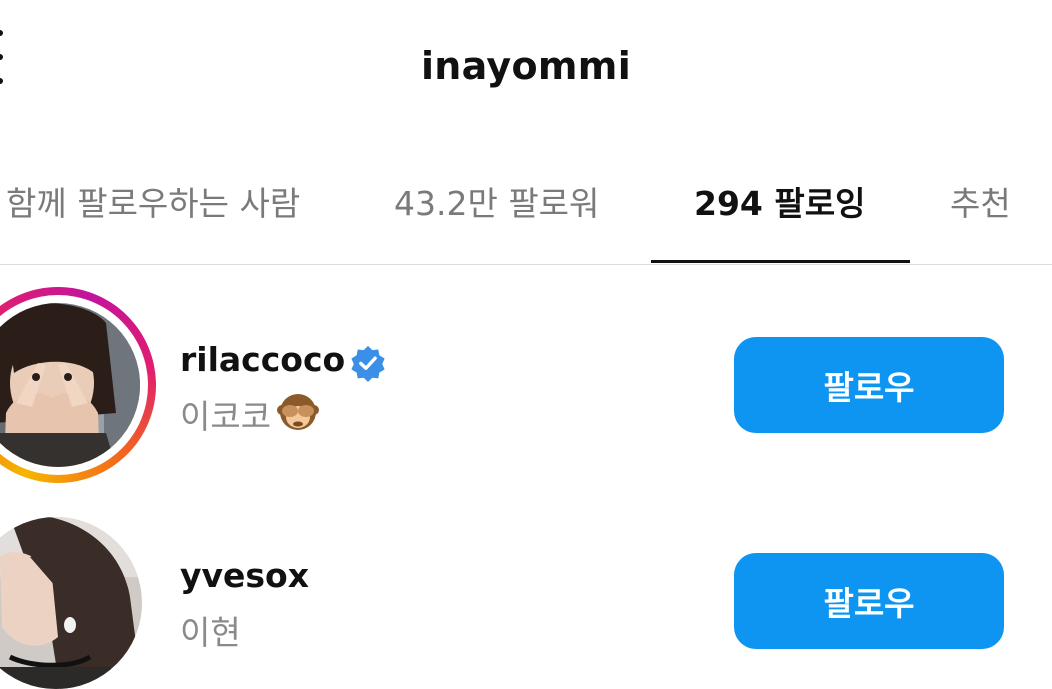 Image resolution: width=1052 pixels, height=689 pixels. Describe the element at coordinates (262, 359) in the screenshot. I see `account-username: rilaccoco` at that location.